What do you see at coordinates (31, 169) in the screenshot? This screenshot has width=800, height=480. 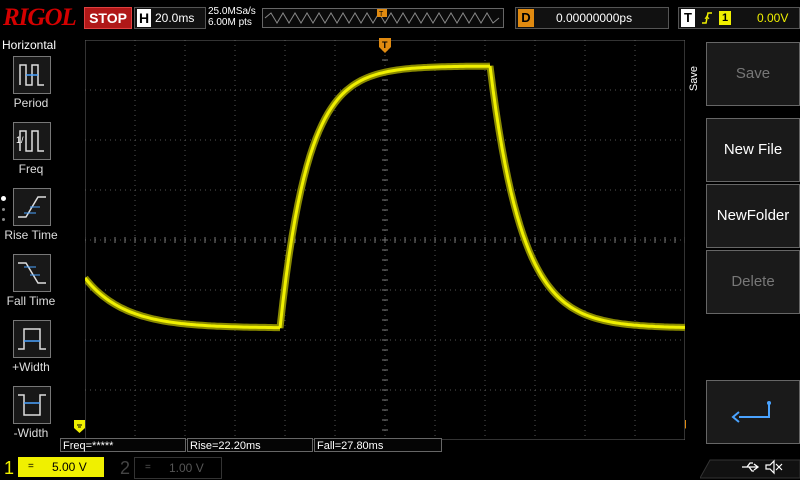 I see `freq-label: Freq` at bounding box center [31, 169].